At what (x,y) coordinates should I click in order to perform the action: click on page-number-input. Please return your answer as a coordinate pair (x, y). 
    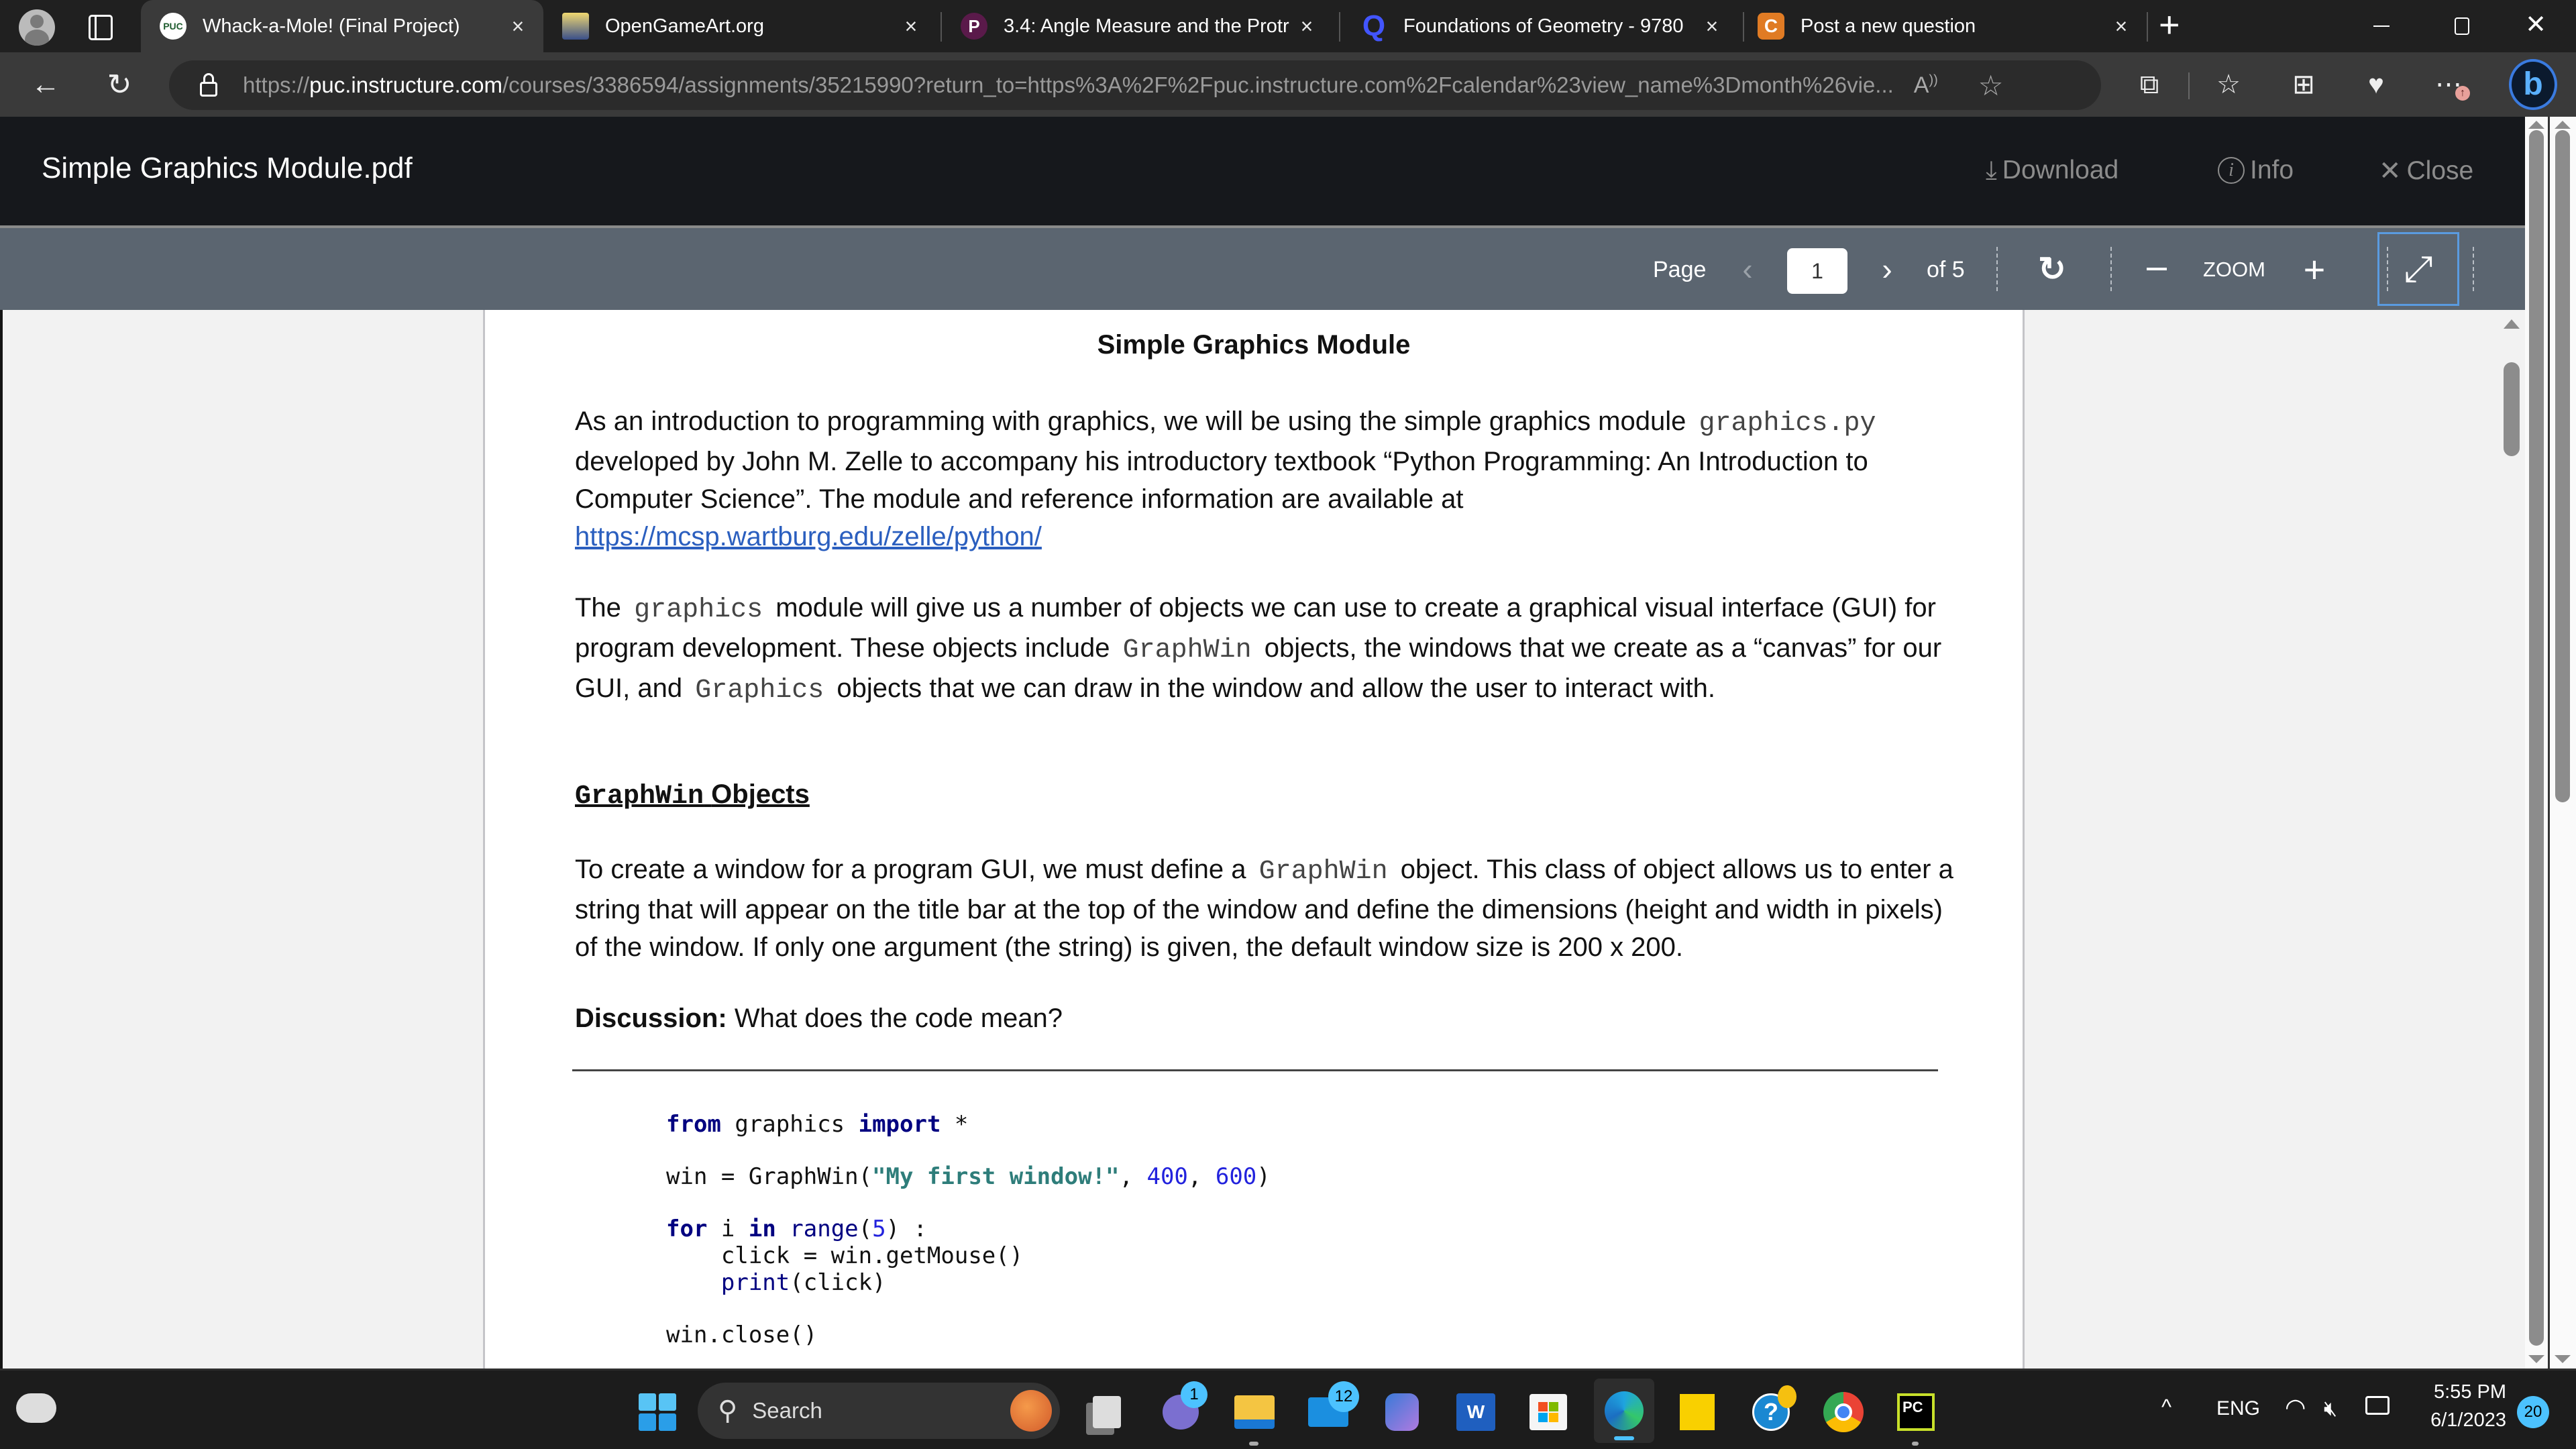
    Looking at the image, I should click on (1817, 271).